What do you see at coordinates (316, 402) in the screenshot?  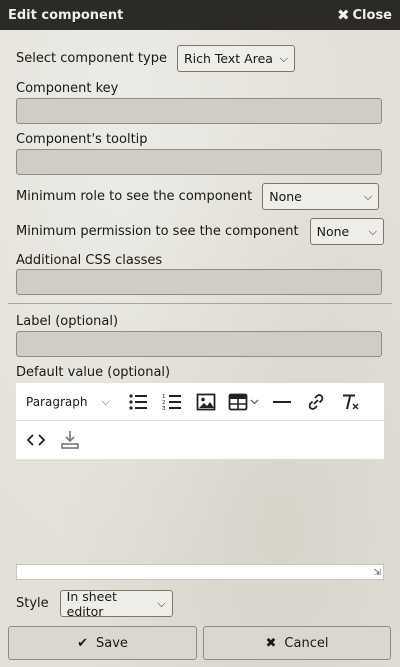 I see `link-icon` at bounding box center [316, 402].